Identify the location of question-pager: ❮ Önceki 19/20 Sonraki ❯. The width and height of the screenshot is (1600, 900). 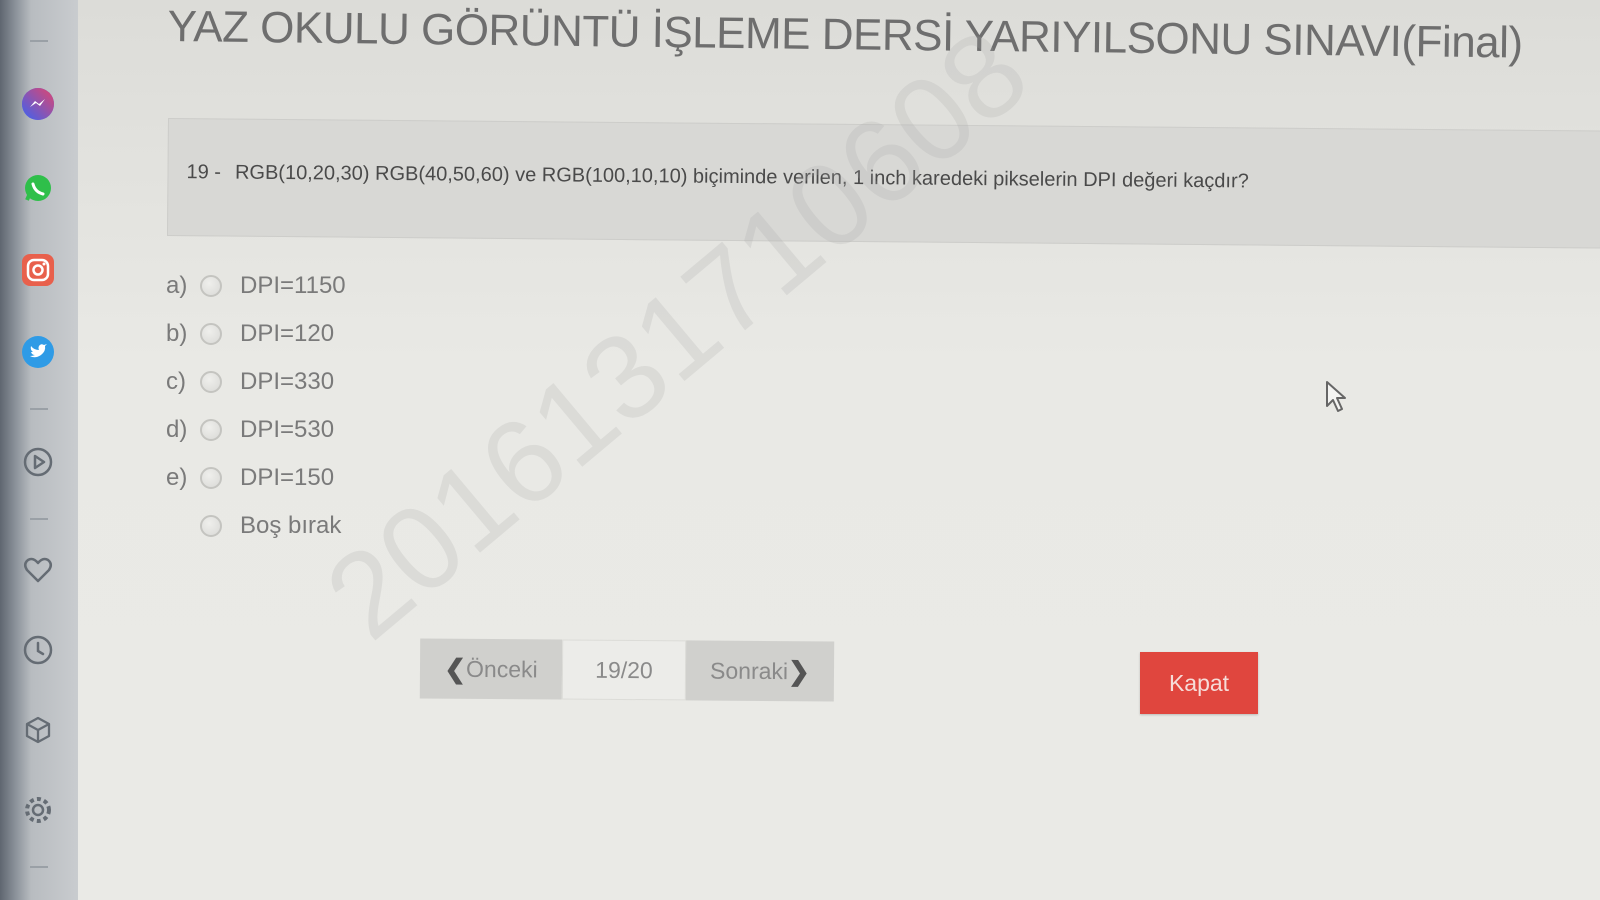
(627, 670).